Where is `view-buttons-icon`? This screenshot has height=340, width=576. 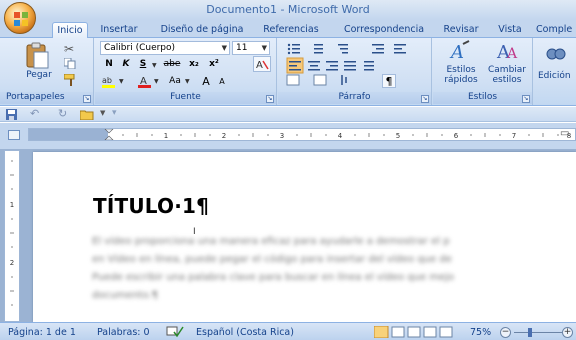
view-buttons-icon is located at coordinates (420, 332).